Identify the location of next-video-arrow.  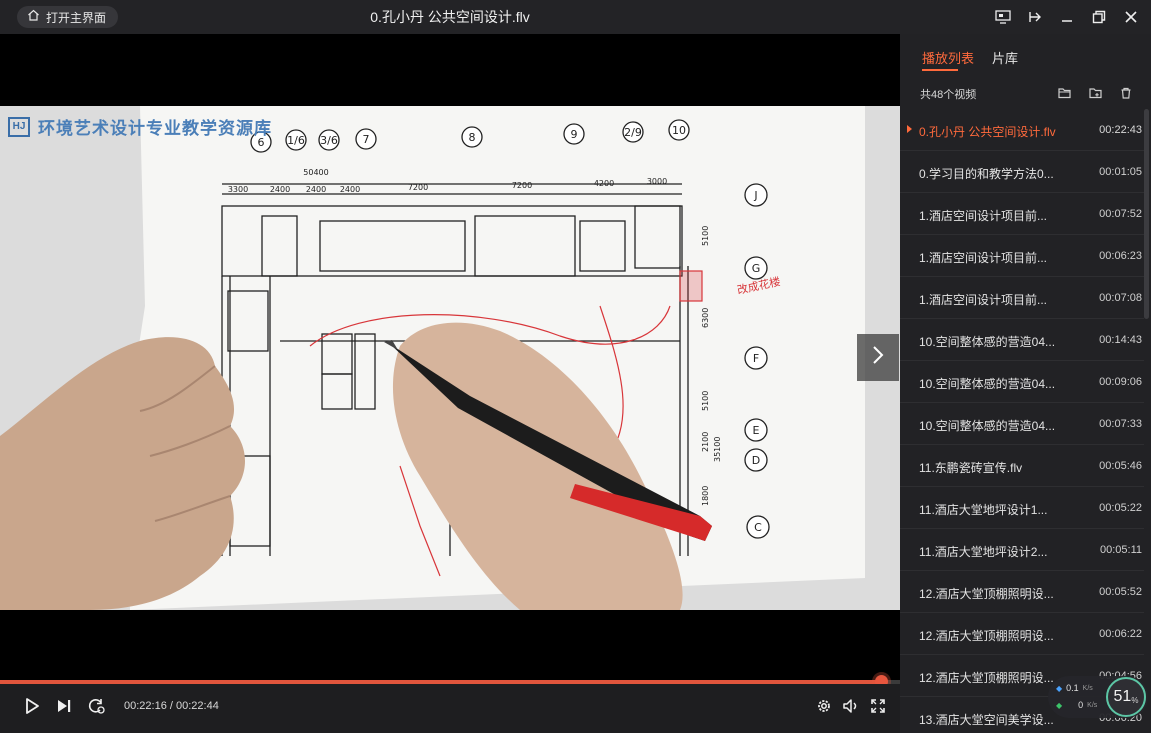
(878, 357).